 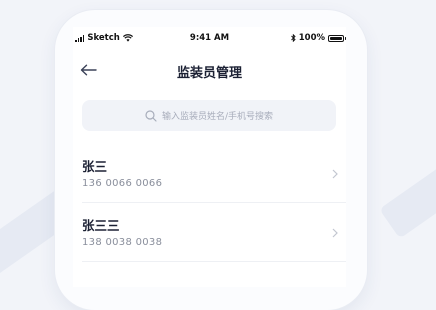 What do you see at coordinates (95, 166) in the screenshot?
I see `inspector-name: 张三` at bounding box center [95, 166].